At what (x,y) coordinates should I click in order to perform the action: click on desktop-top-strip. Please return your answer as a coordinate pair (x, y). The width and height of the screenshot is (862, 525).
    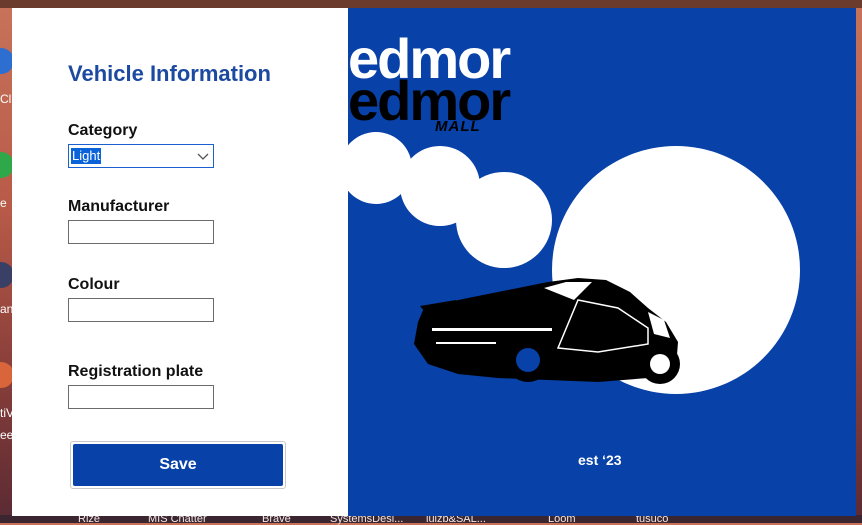
    Looking at the image, I should click on (431, 4).